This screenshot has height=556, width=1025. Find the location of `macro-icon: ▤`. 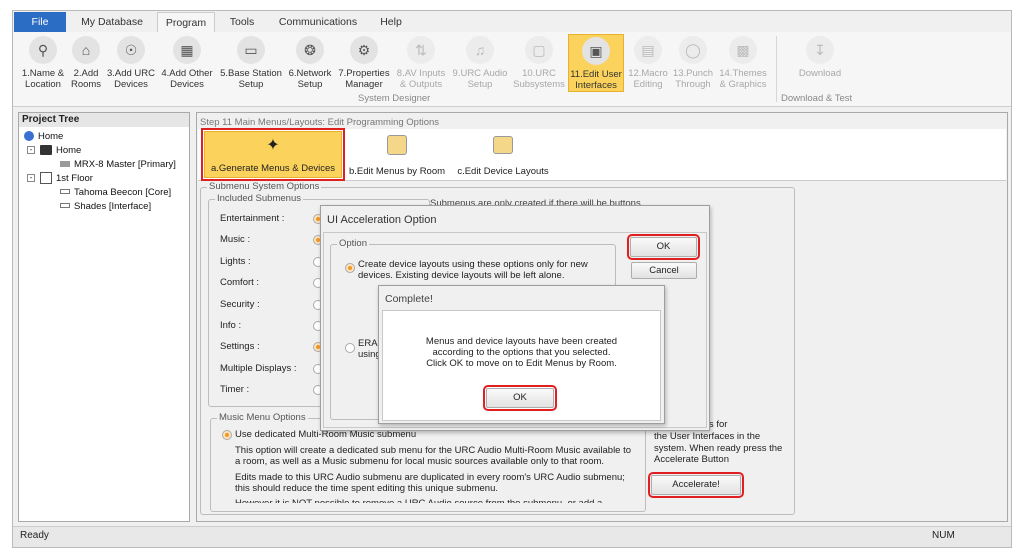

macro-icon: ▤ is located at coordinates (648, 50).